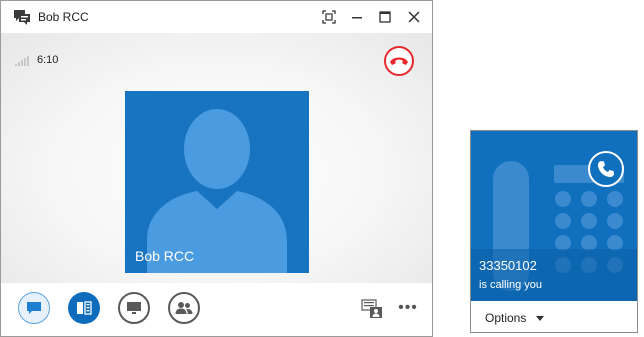 The image size is (644, 337). I want to click on call-controls-icon, so click(84, 308).